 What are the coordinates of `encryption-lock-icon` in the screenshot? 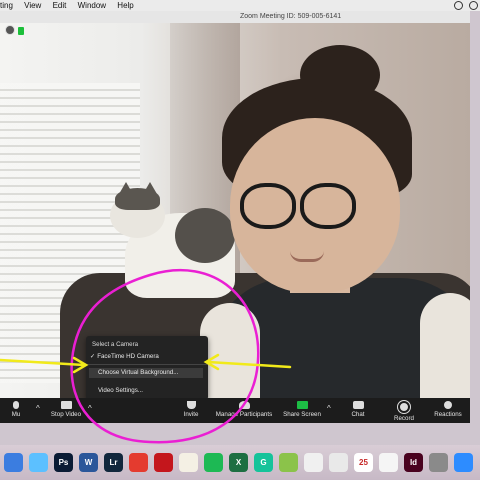 It's located at (21, 31).